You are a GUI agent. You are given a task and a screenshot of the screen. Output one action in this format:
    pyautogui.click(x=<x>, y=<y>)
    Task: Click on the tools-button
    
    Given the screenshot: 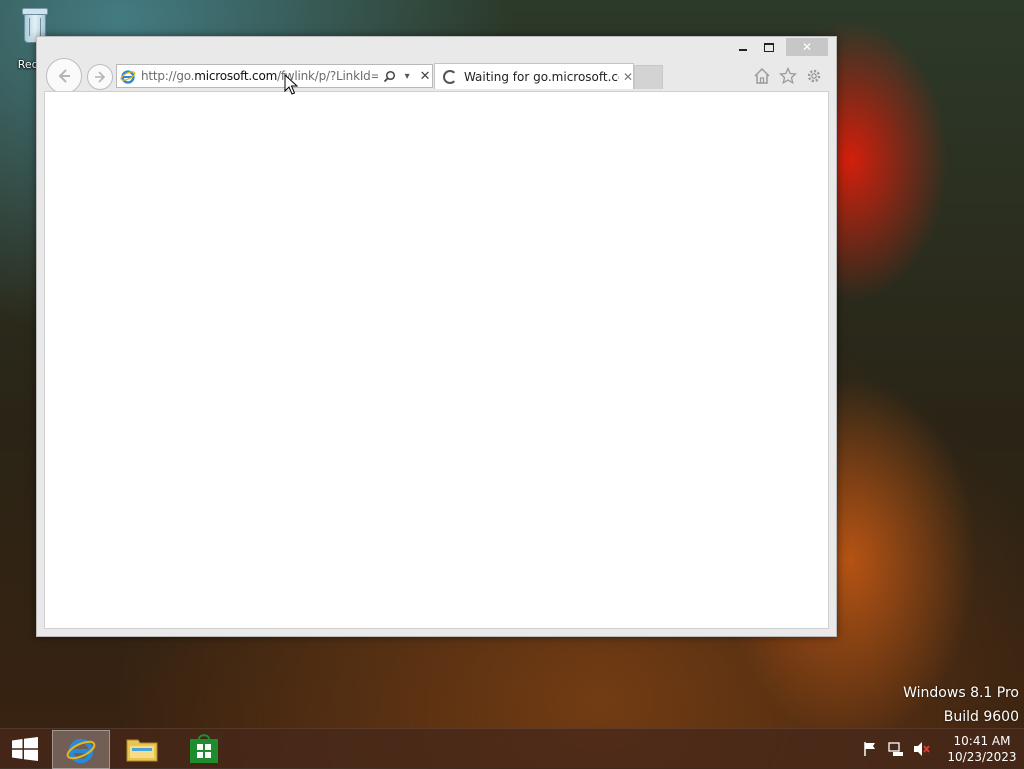 What is the action you would take?
    pyautogui.click(x=814, y=76)
    